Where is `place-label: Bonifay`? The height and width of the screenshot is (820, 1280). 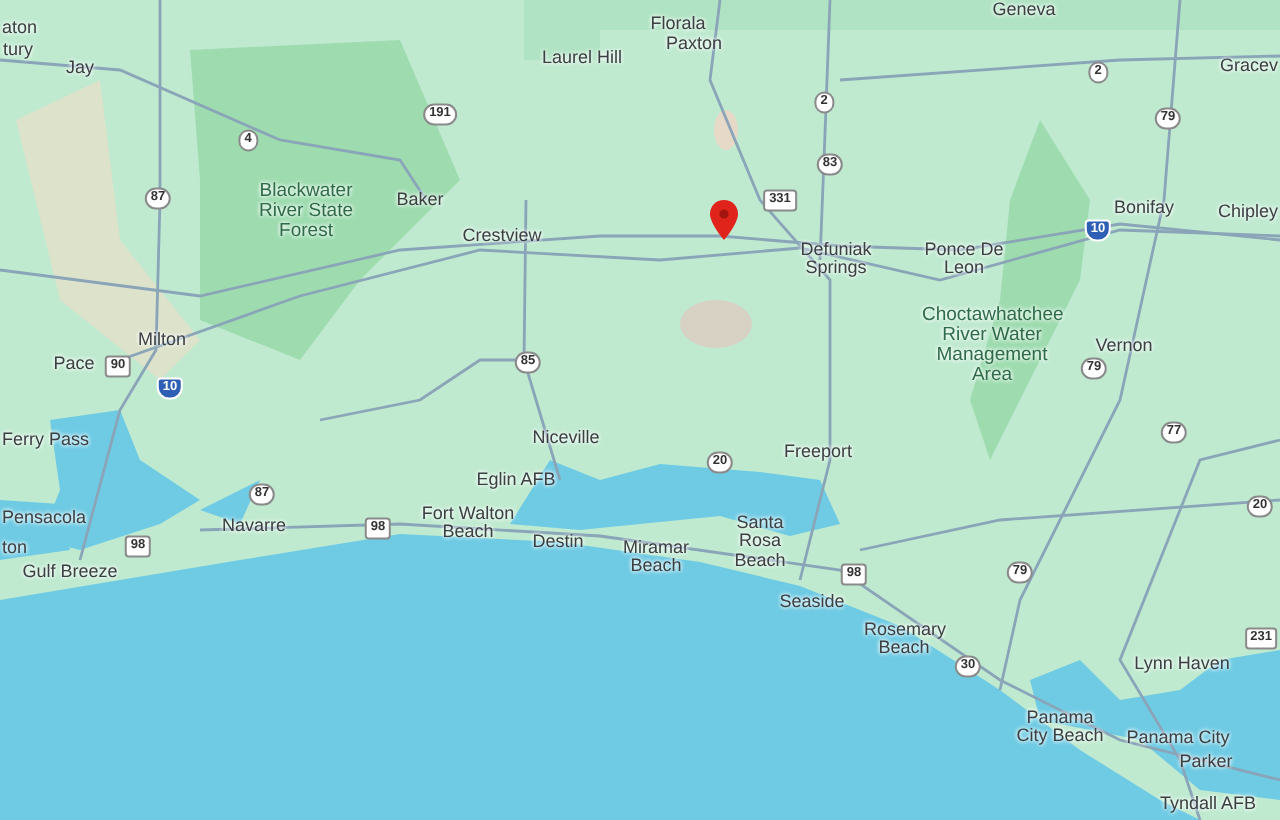 place-label: Bonifay is located at coordinates (1144, 208).